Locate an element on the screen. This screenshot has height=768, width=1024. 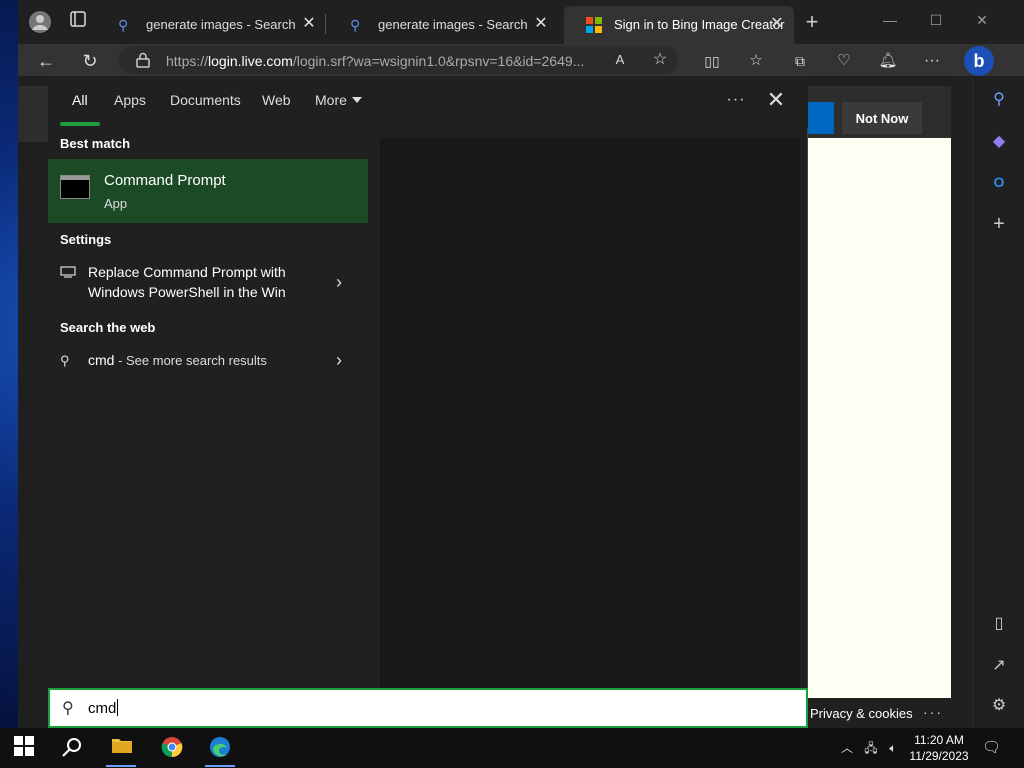
tab-search-2: ⚲ generate images - Search ✕ is located at coordinates (443, 25).